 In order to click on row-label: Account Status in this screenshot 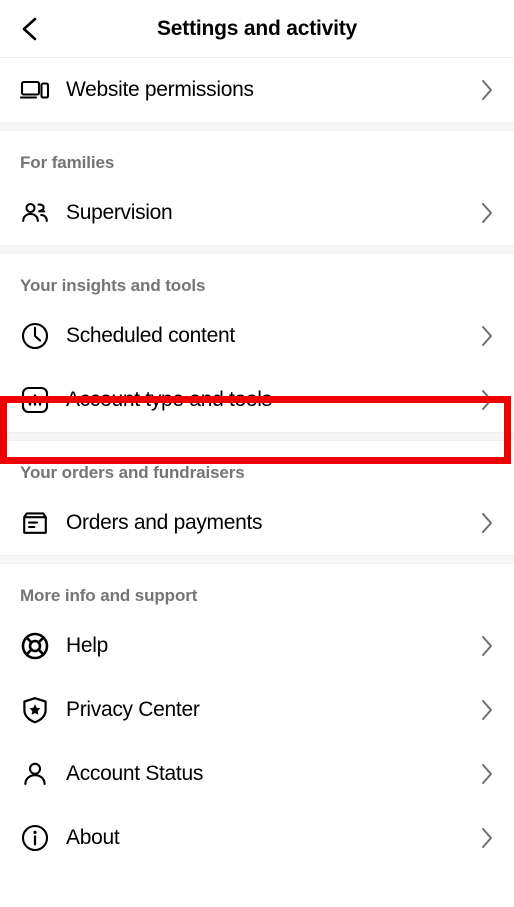, I will do `click(135, 773)`.